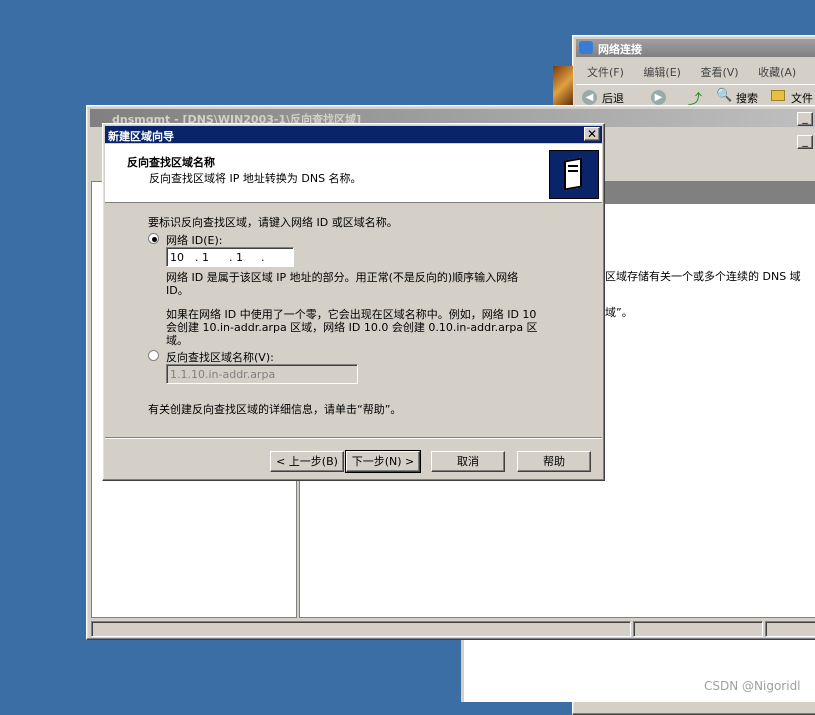  What do you see at coordinates (662, 72) in the screenshot?
I see `menu-edit: 编辑(E)` at bounding box center [662, 72].